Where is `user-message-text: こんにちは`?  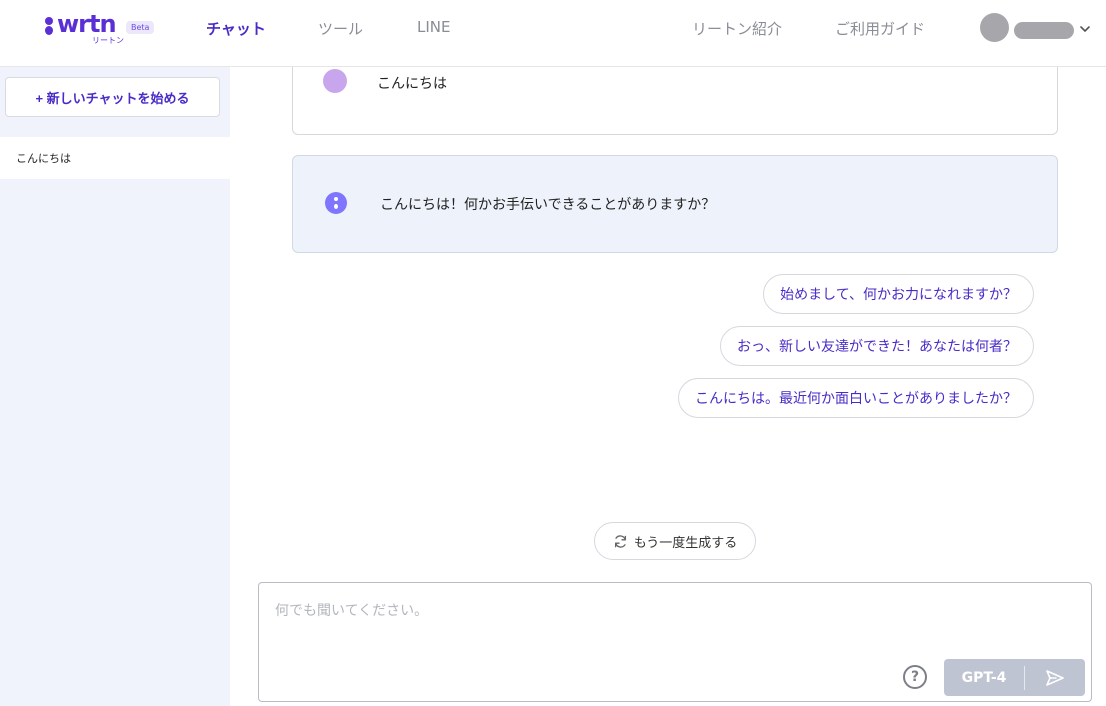
user-message-text: こんにちは is located at coordinates (412, 84).